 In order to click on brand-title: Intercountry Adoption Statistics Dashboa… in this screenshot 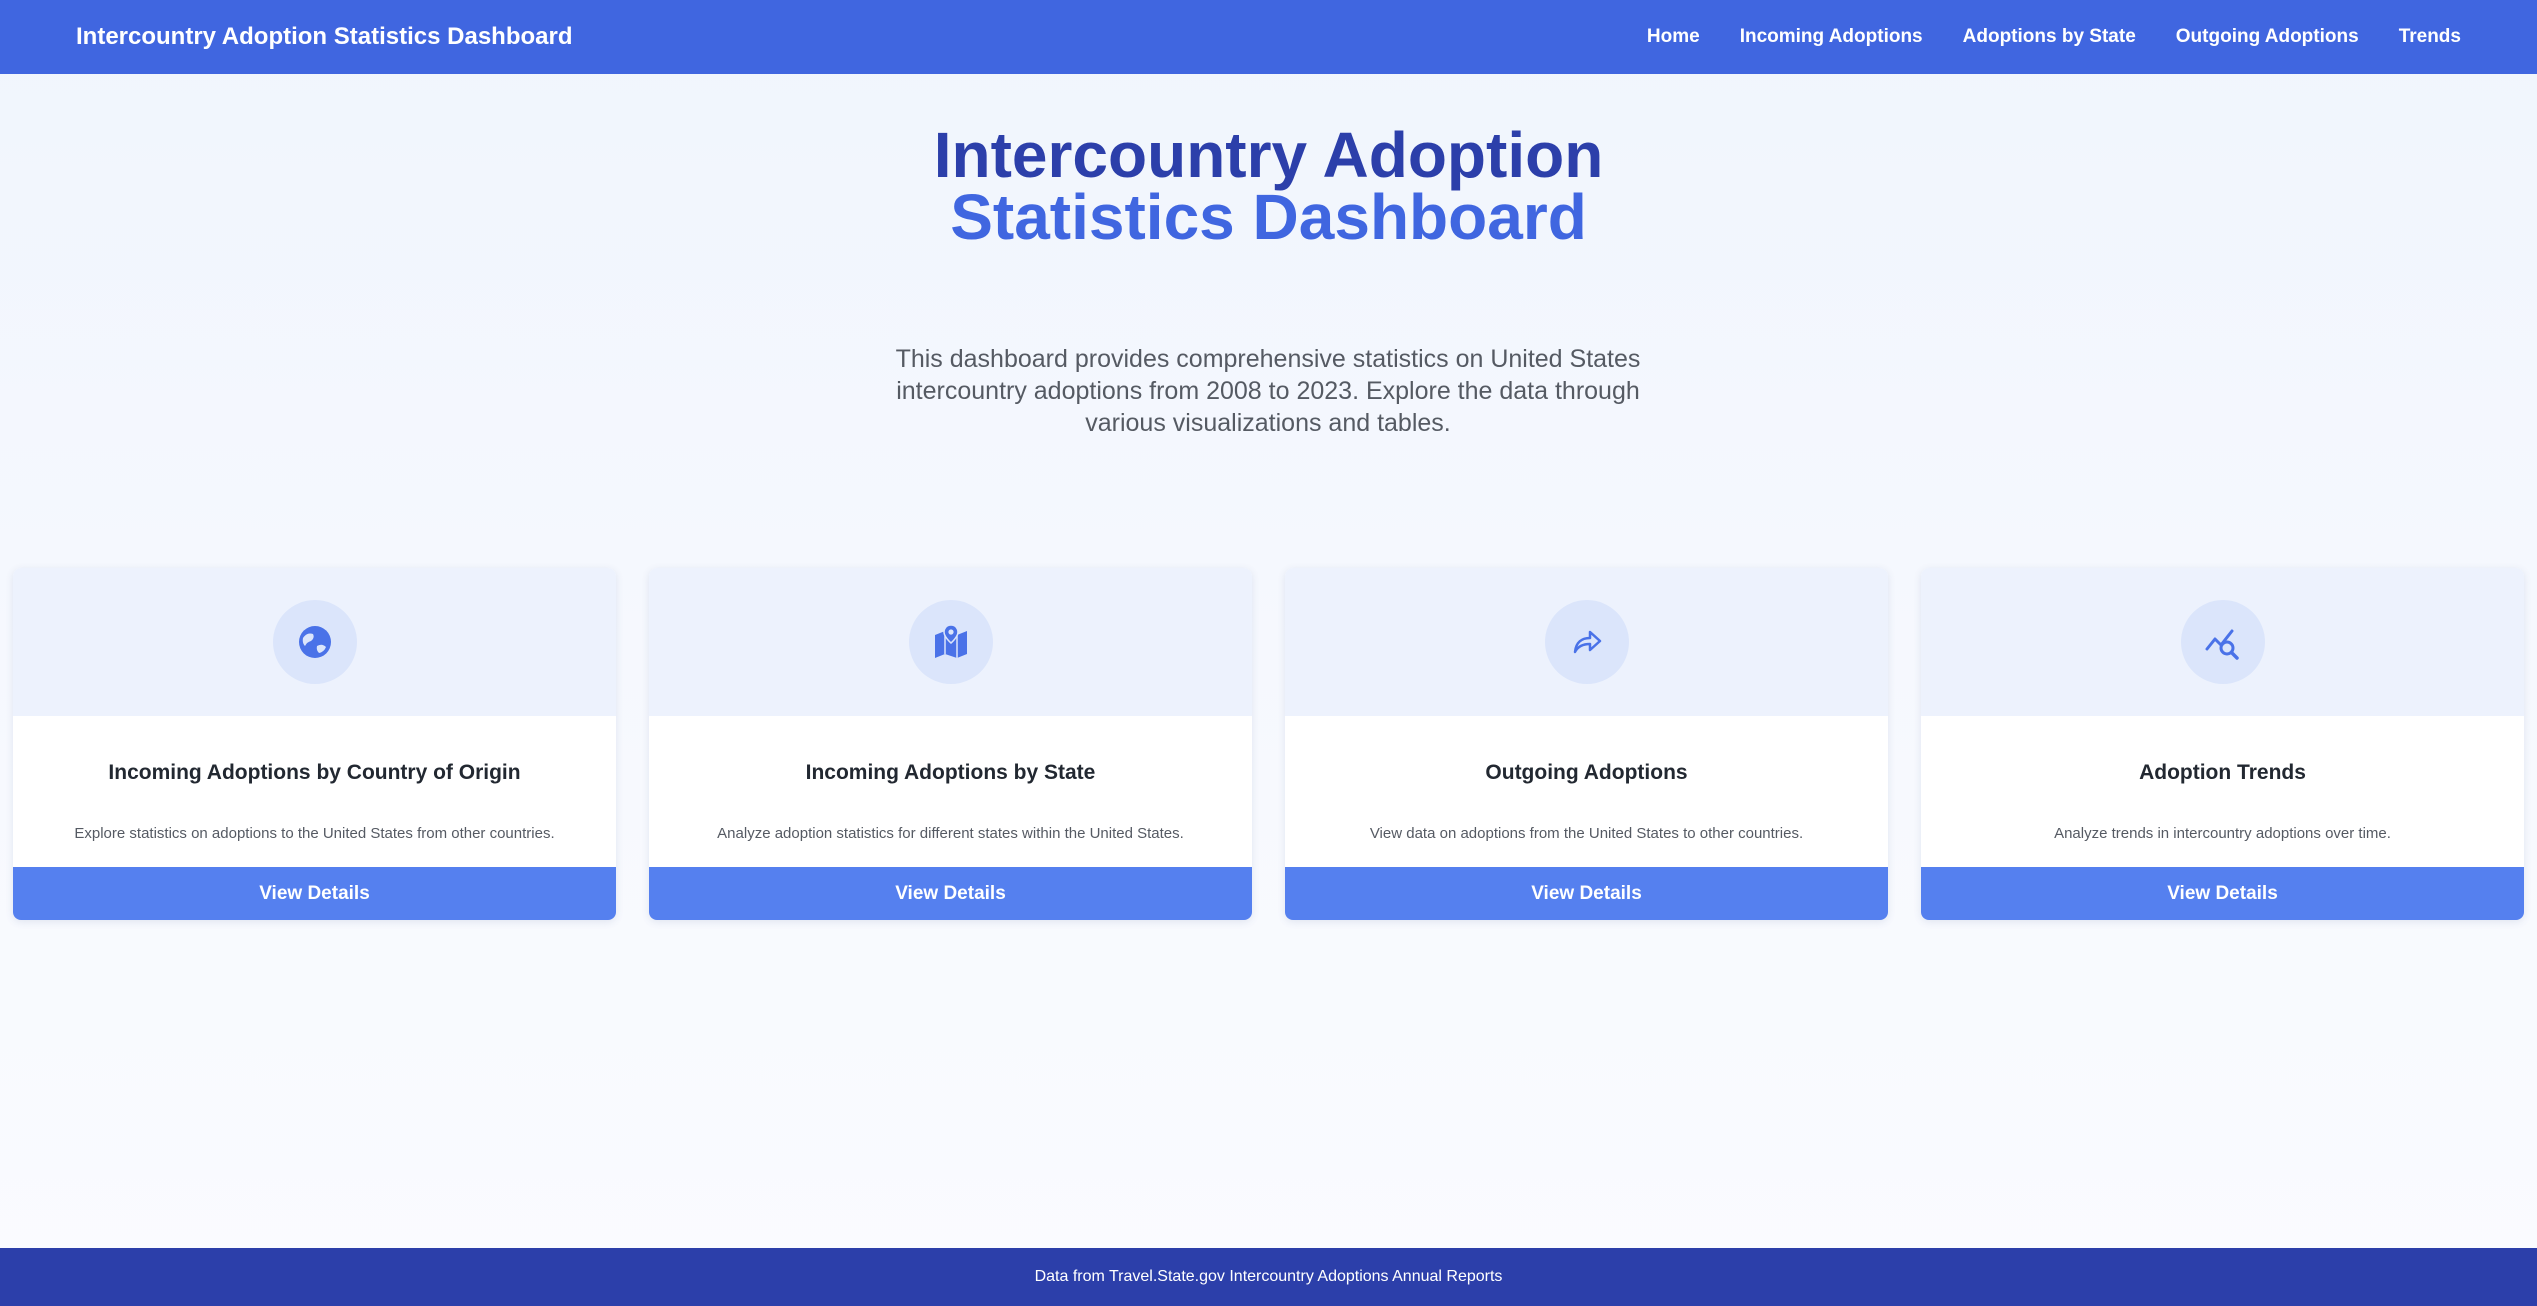, I will do `click(324, 37)`.